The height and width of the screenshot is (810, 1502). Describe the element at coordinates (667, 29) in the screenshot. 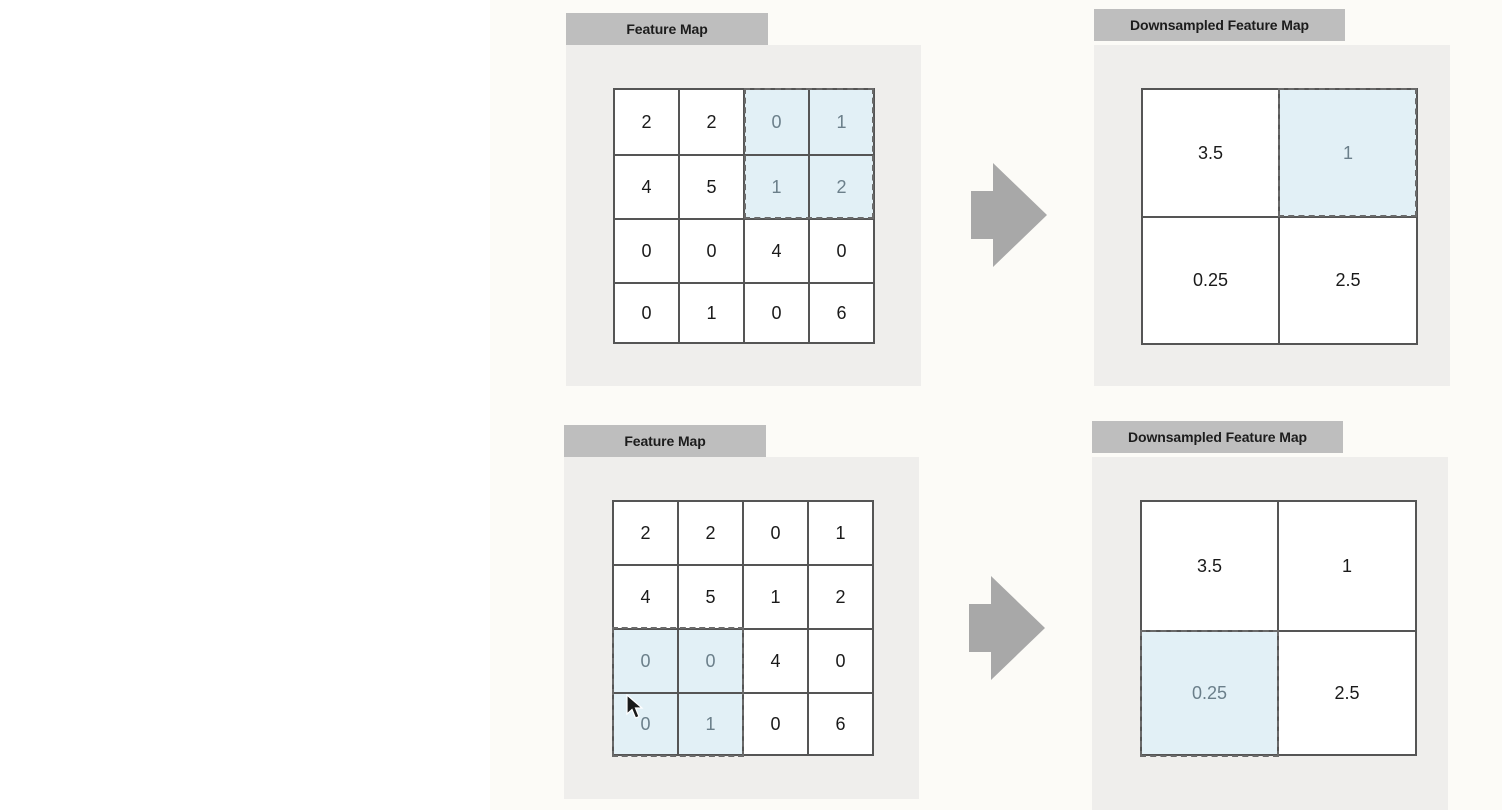

I see `feature-map-title-1: Feature Map` at that location.